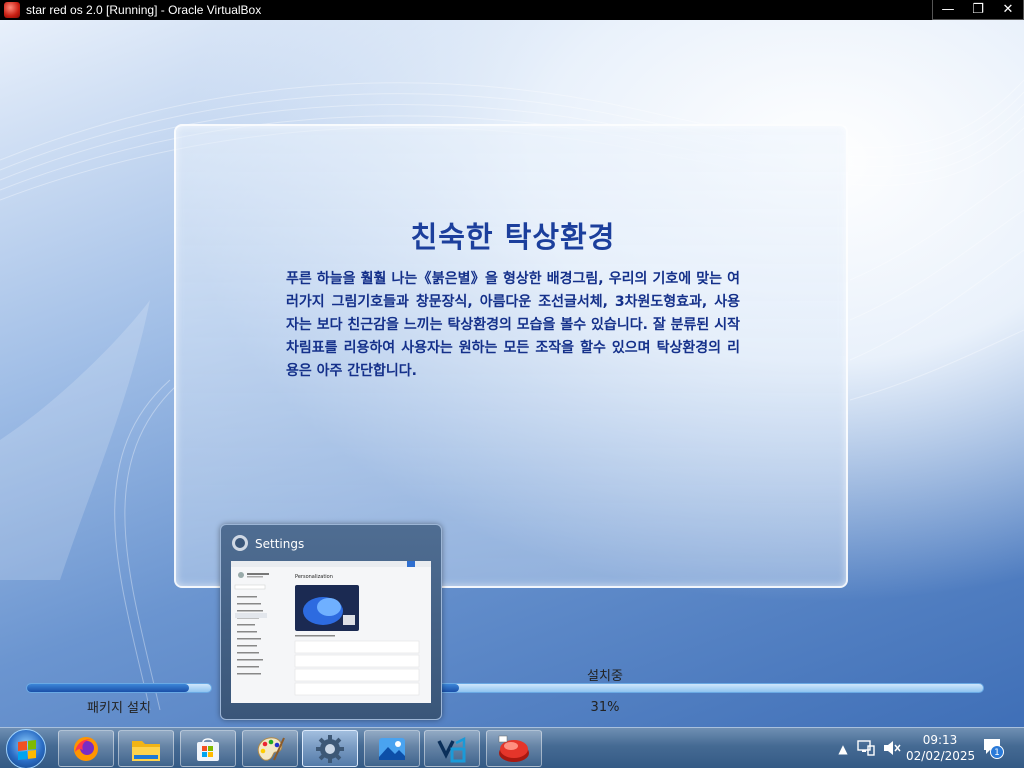 This screenshot has width=1024, height=768. I want to click on host-window-controls: — ❐ ✕, so click(978, 10).